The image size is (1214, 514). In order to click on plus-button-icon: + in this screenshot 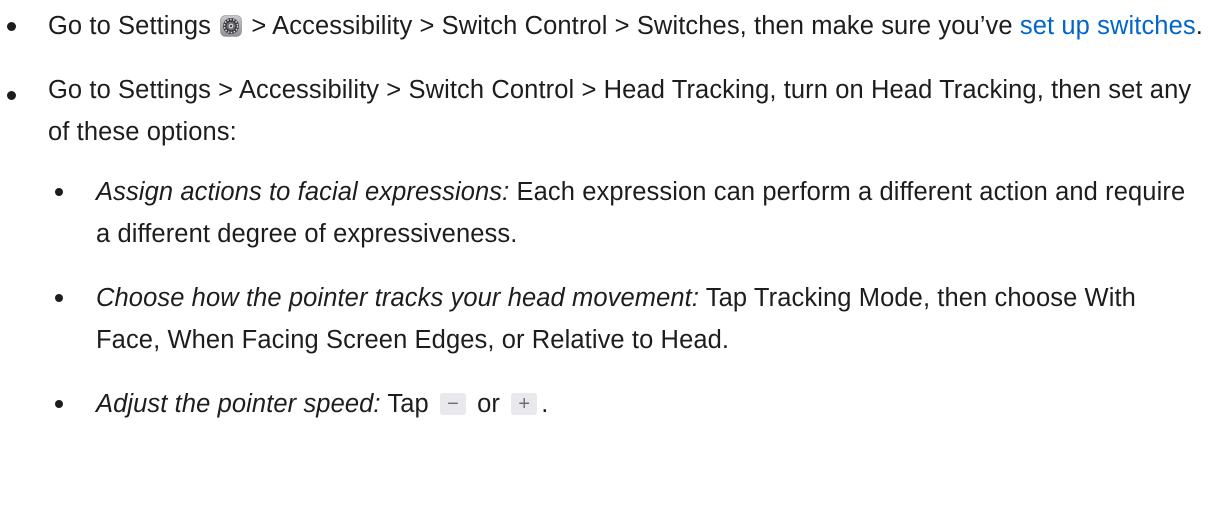, I will do `click(524, 404)`.